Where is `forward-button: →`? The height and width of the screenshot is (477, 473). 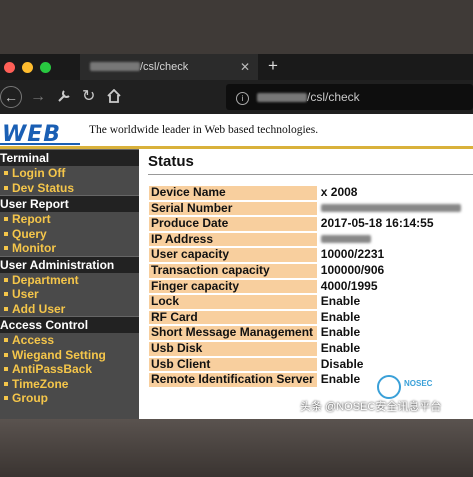
forward-button: → is located at coordinates (38, 97).